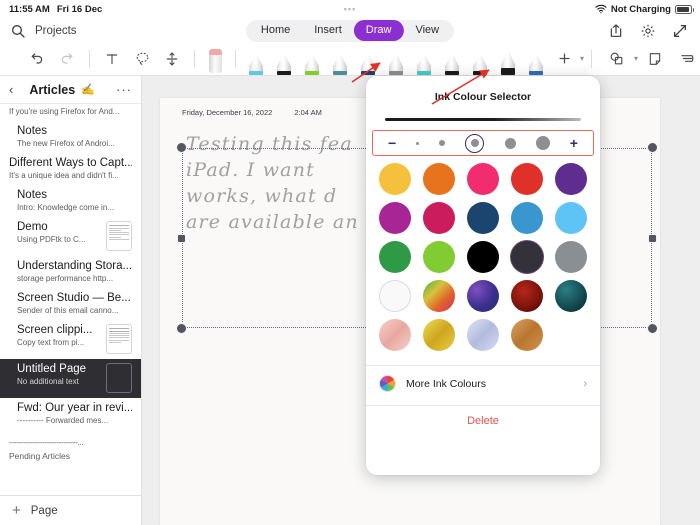  I want to click on swatch-white, so click(395, 296).